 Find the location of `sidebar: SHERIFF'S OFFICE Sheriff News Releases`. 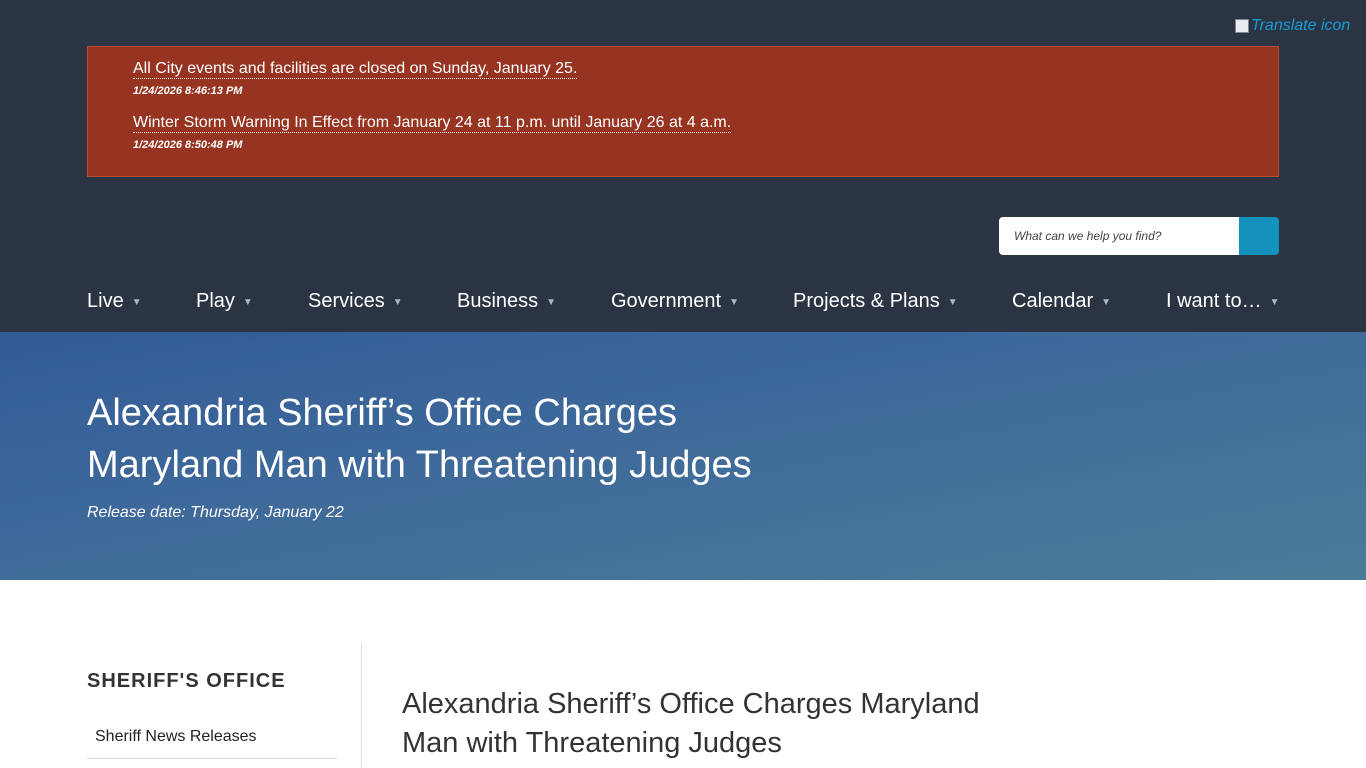

sidebar: SHERIFF'S OFFICE Sheriff News Releases is located at coordinates (224, 705).